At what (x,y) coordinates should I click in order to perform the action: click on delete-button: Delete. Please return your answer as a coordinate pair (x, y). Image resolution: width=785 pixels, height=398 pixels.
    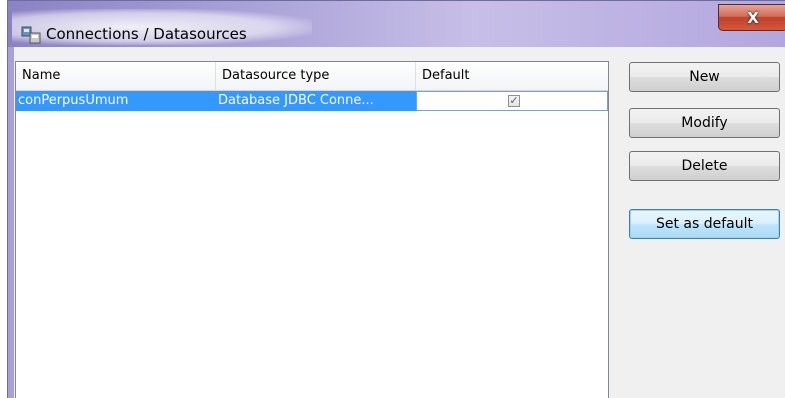
    Looking at the image, I should click on (704, 166).